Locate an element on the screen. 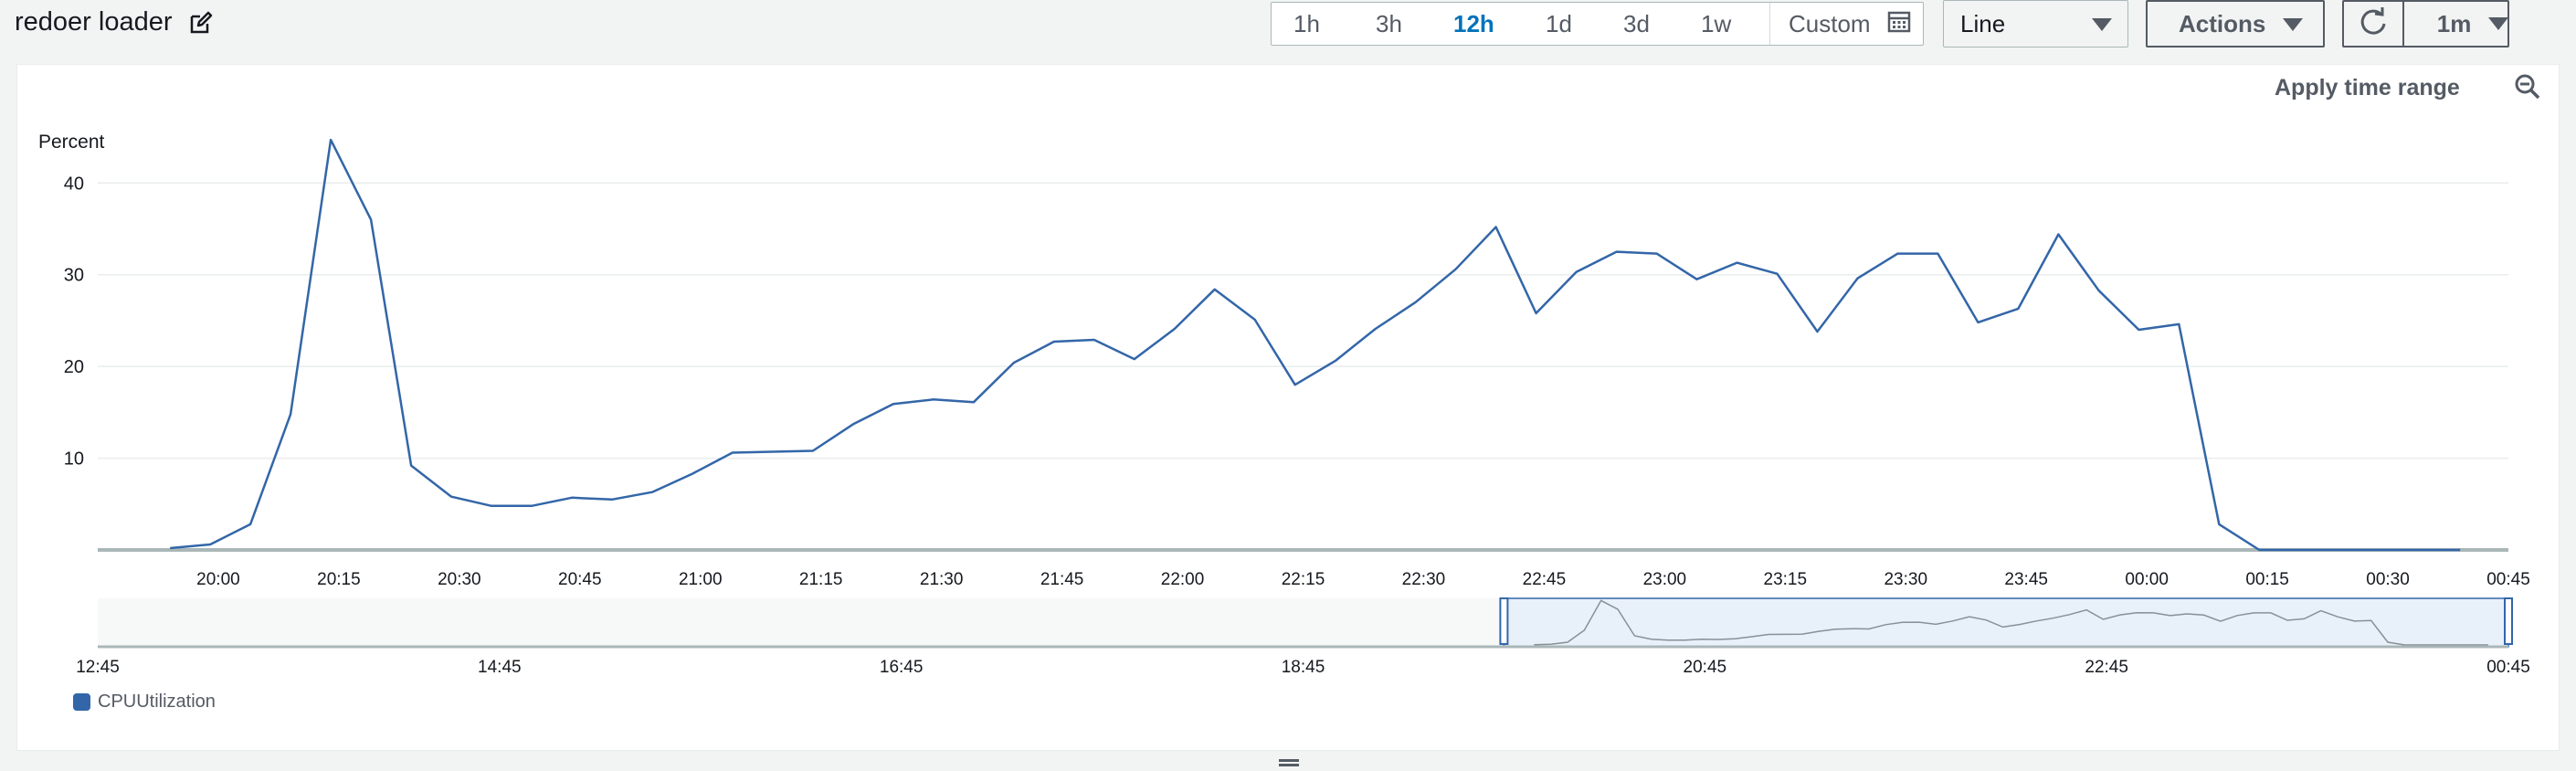 The height and width of the screenshot is (771, 2576). x-tick-label: 22:45 is located at coordinates (1545, 579).